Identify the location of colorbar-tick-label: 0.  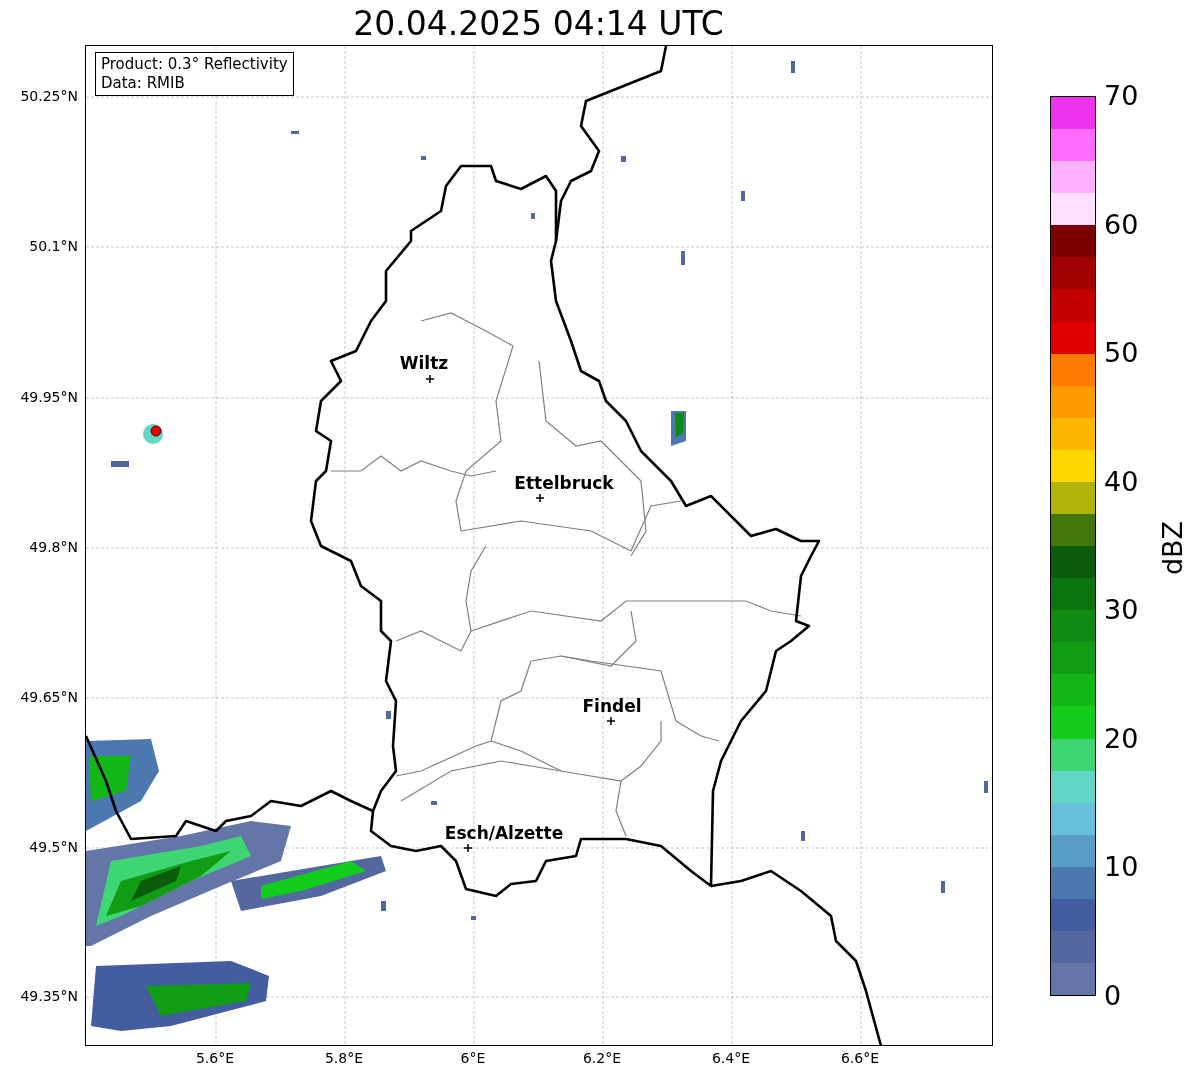
(1113, 996).